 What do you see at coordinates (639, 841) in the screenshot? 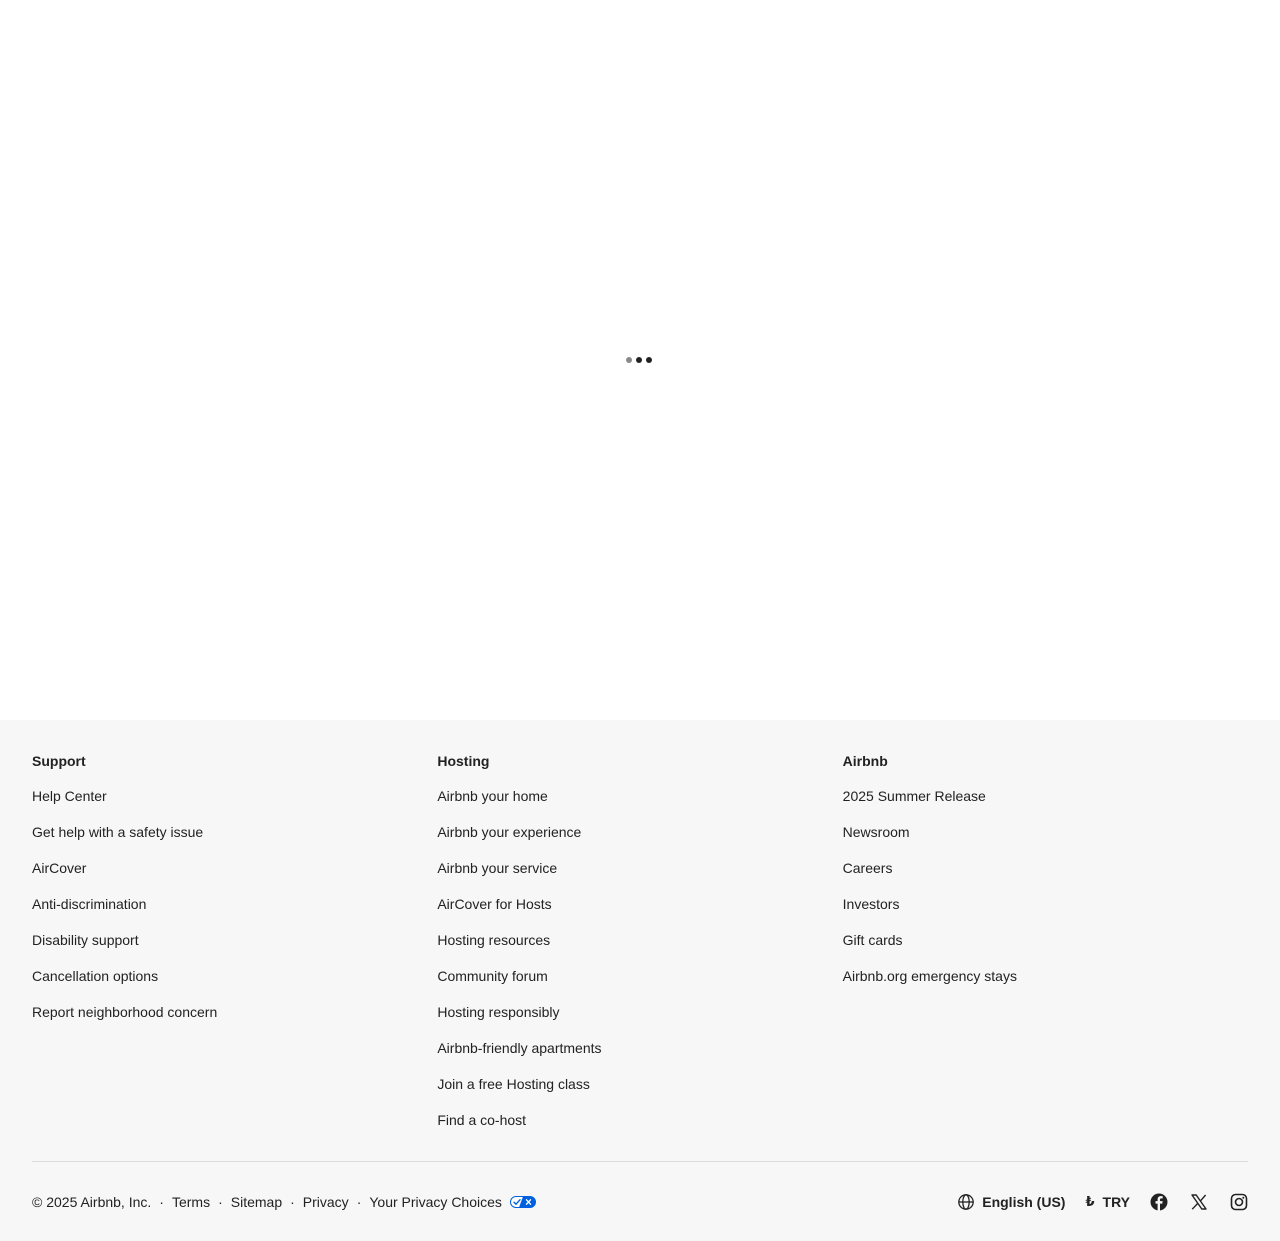
I see `footer-link: Airbnb your experience` at bounding box center [639, 841].